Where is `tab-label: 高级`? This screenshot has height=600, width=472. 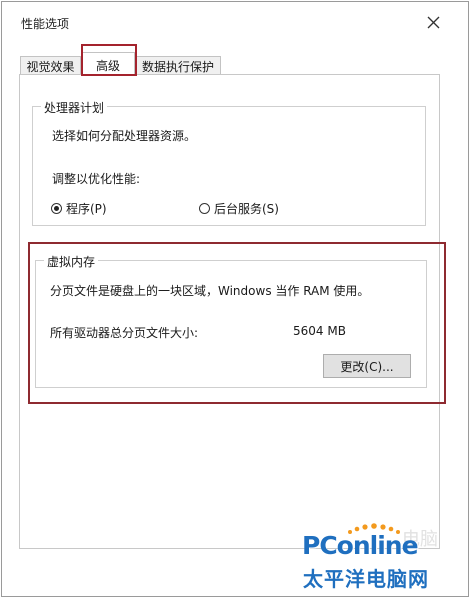
tab-label: 高级 is located at coordinates (107, 66).